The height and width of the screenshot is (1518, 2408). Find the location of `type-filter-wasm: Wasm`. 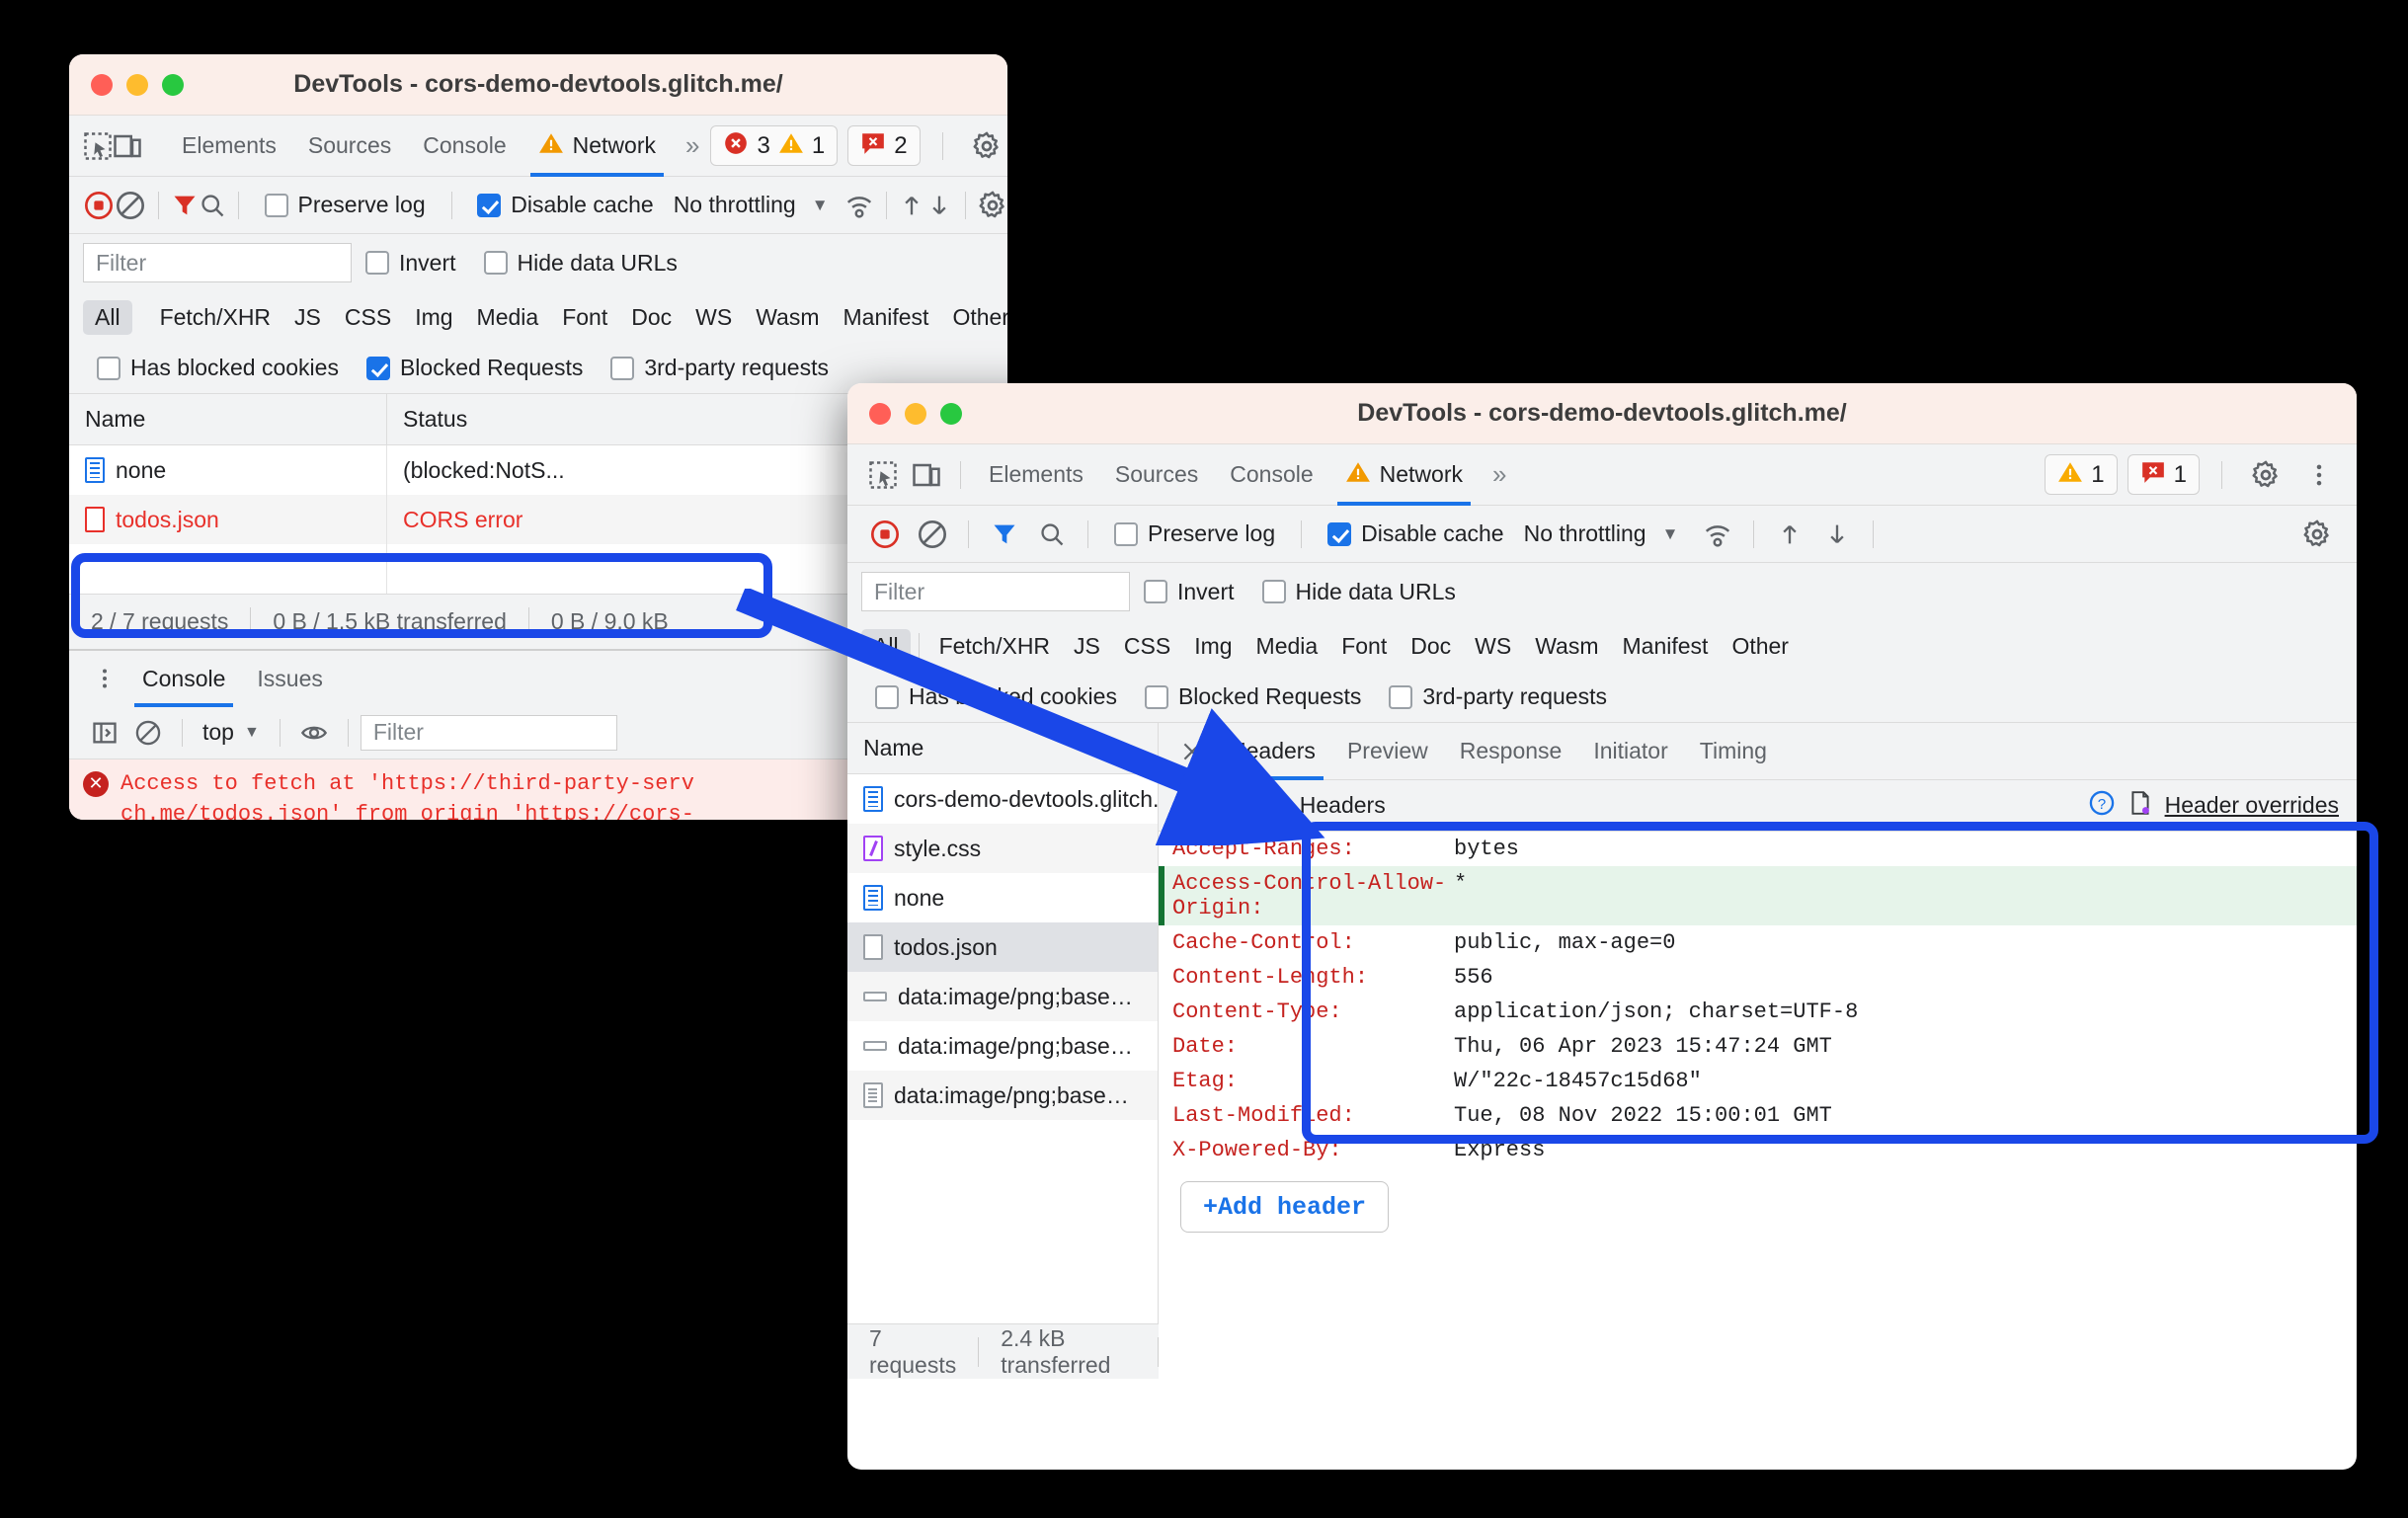

type-filter-wasm: Wasm is located at coordinates (788, 317).